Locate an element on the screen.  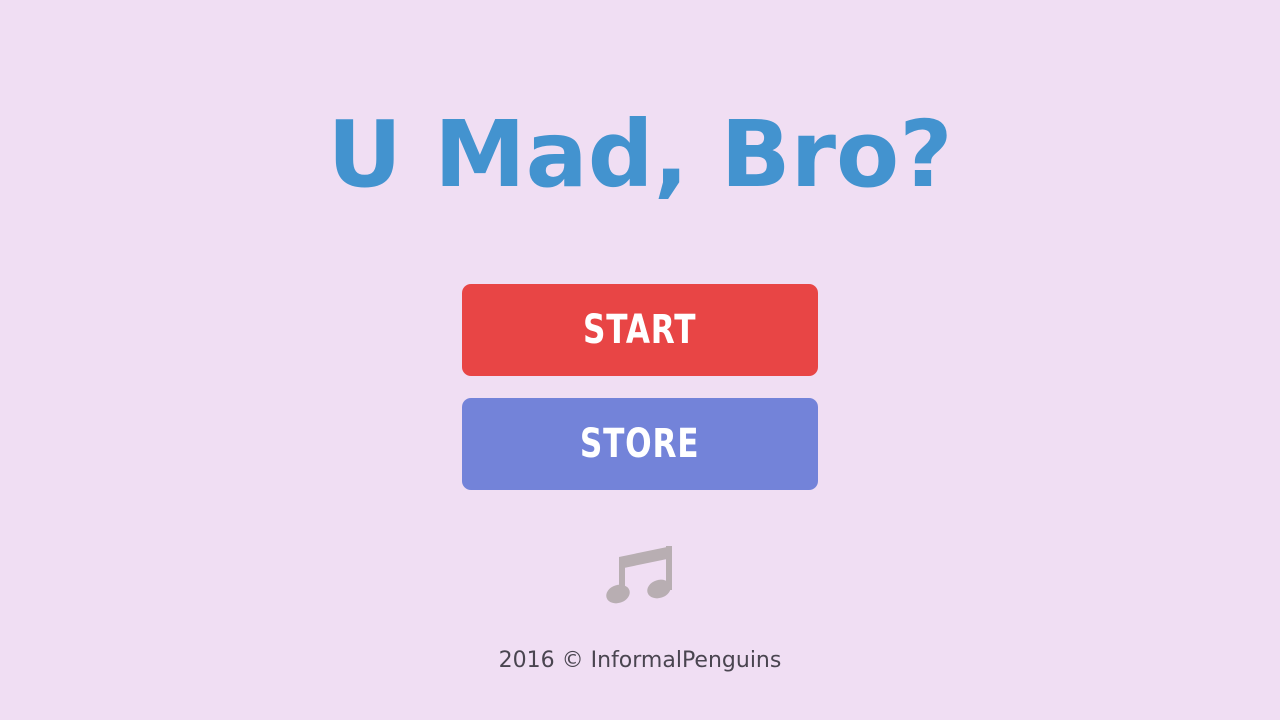
game-title: U Mad, Bro? is located at coordinates (640, 154).